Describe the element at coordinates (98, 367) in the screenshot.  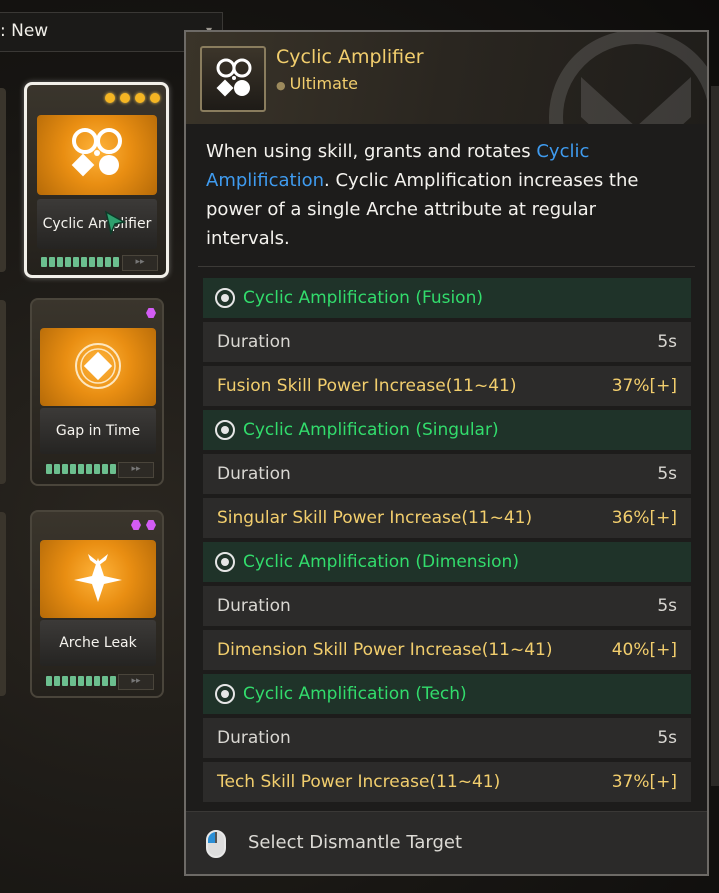
I see `gap-in-time-icon` at that location.